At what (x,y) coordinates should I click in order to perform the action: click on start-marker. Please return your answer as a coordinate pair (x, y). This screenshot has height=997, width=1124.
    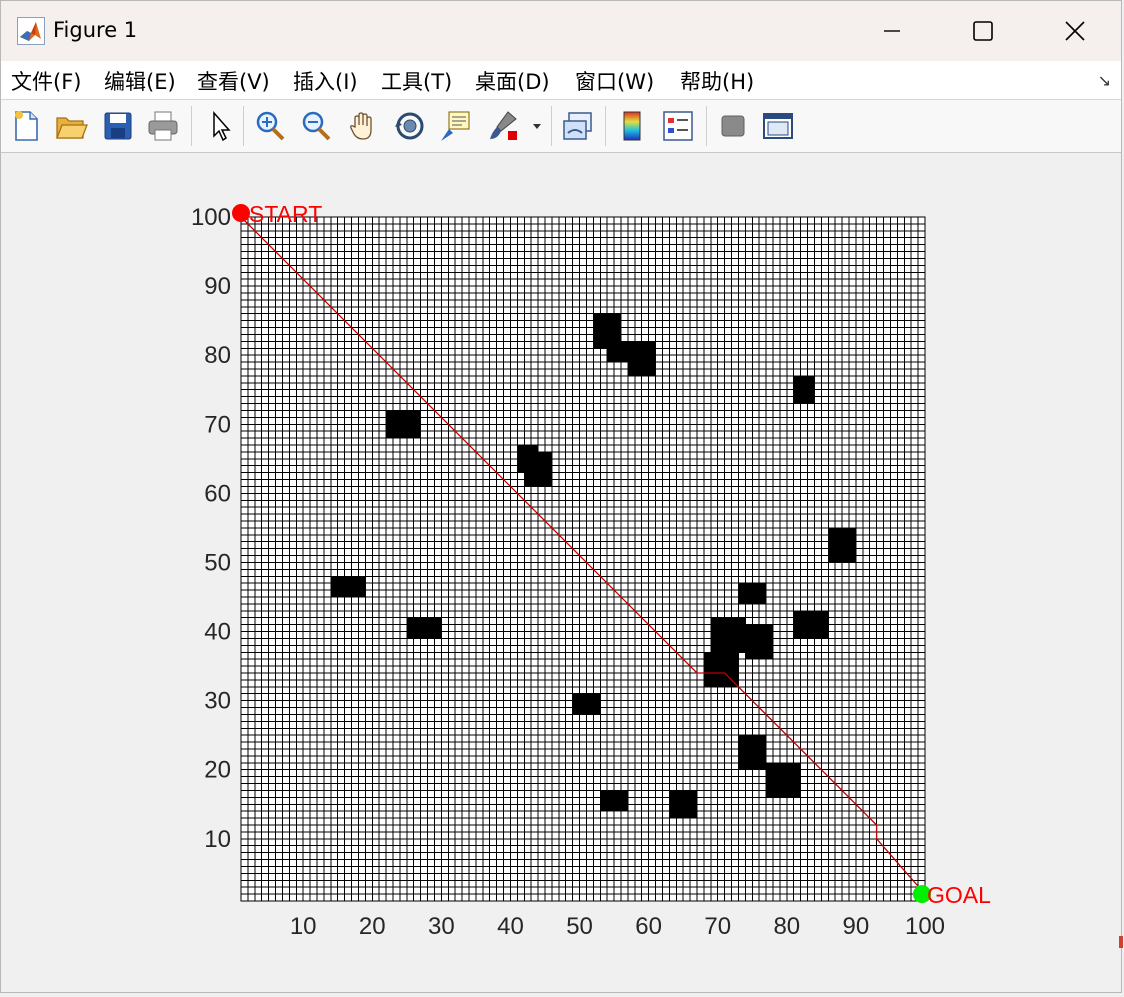
    Looking at the image, I should click on (241, 213).